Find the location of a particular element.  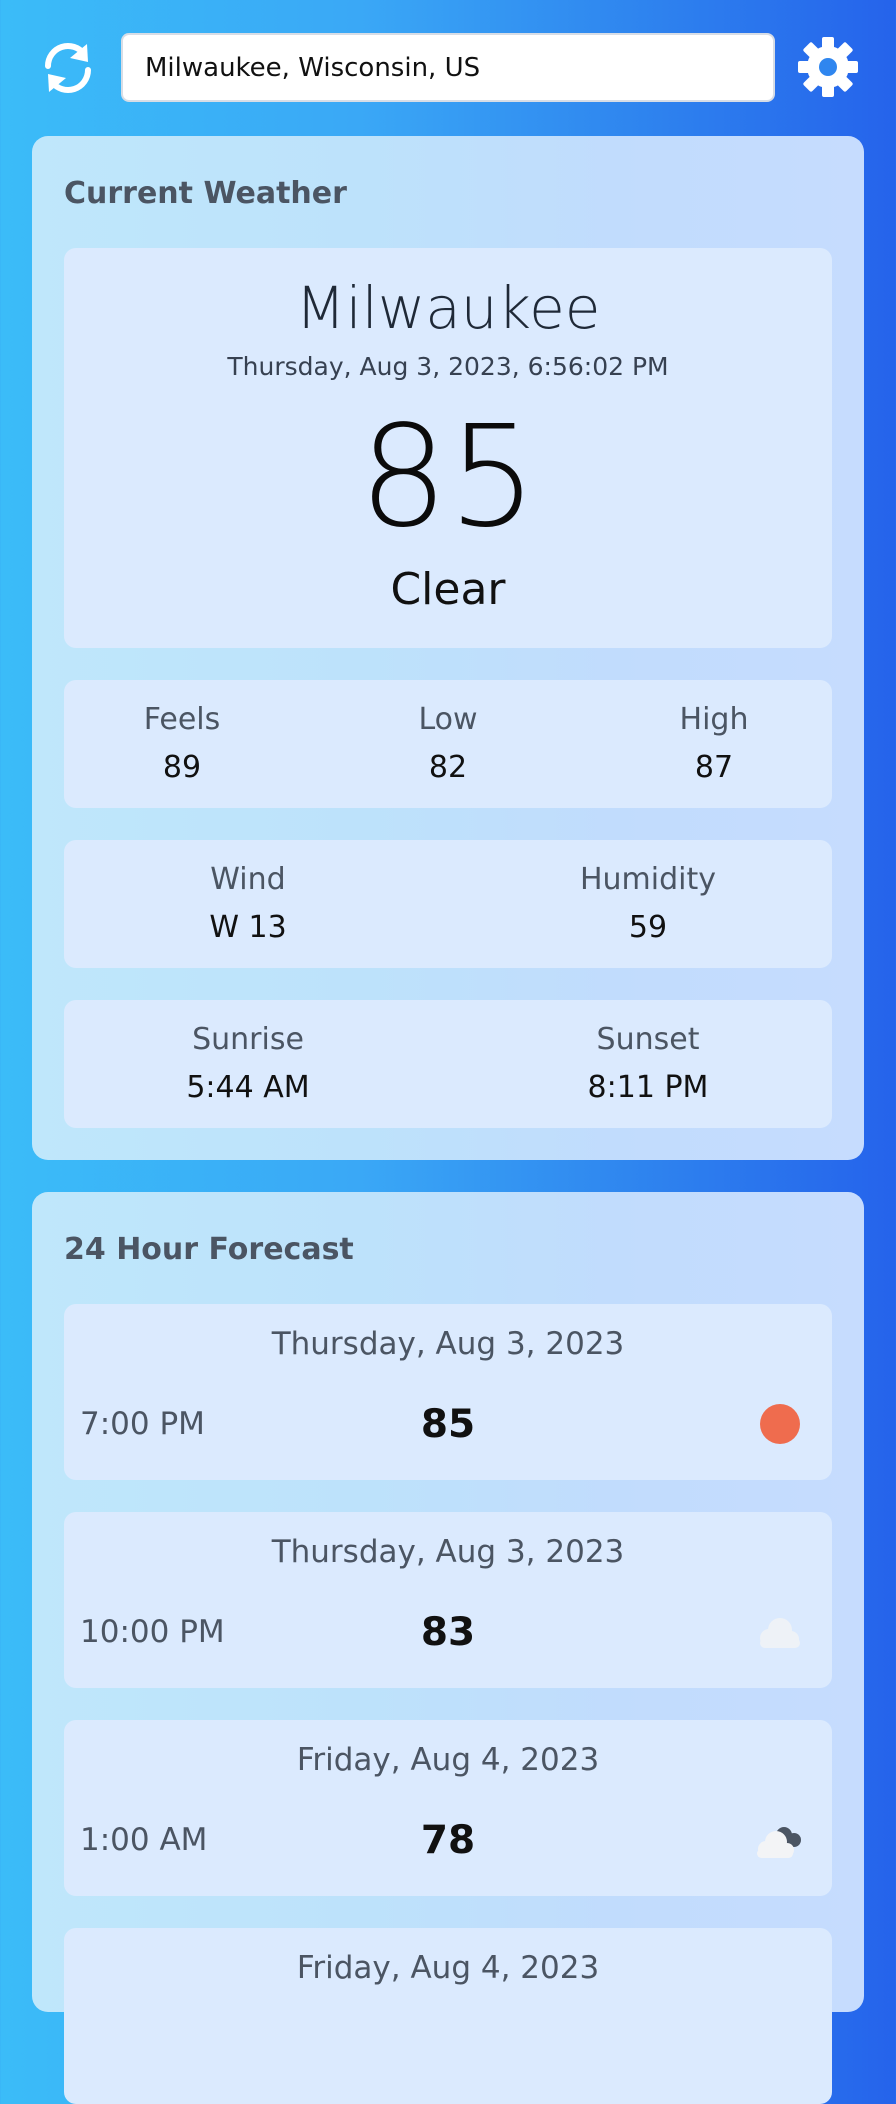

current-weather-title: Current Weather is located at coordinates (205, 193).